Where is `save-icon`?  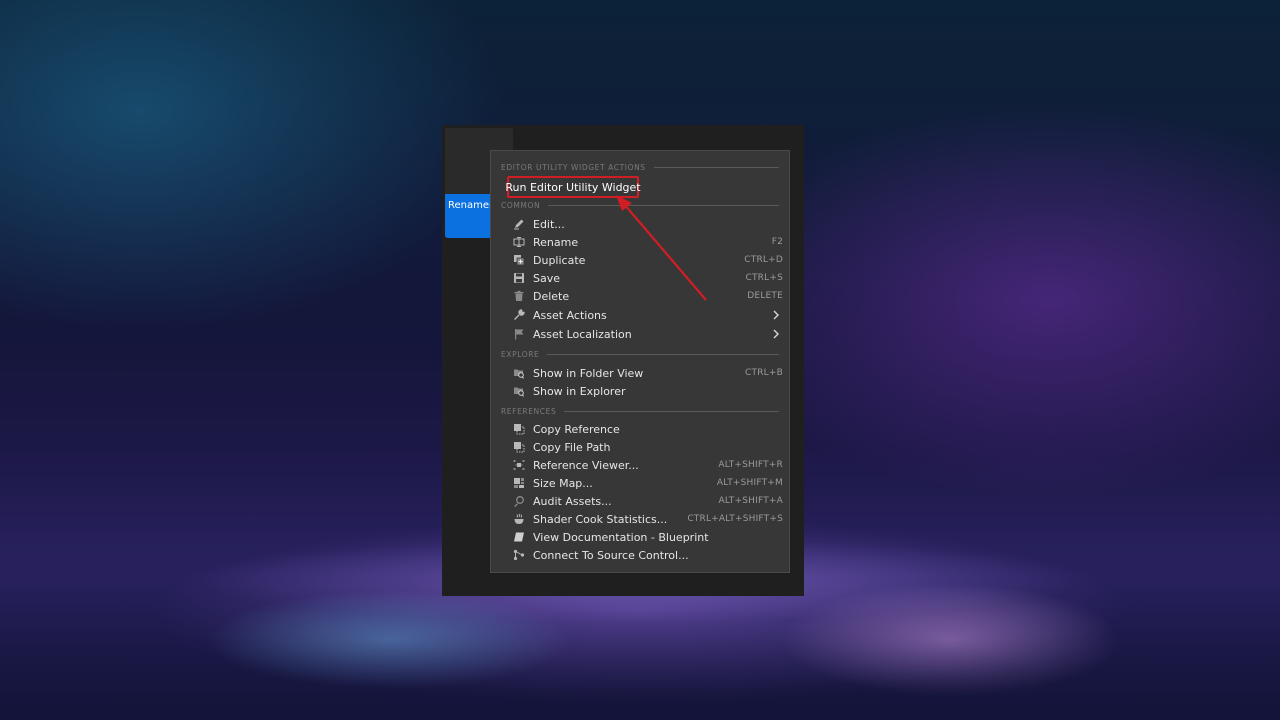
save-icon is located at coordinates (519, 278).